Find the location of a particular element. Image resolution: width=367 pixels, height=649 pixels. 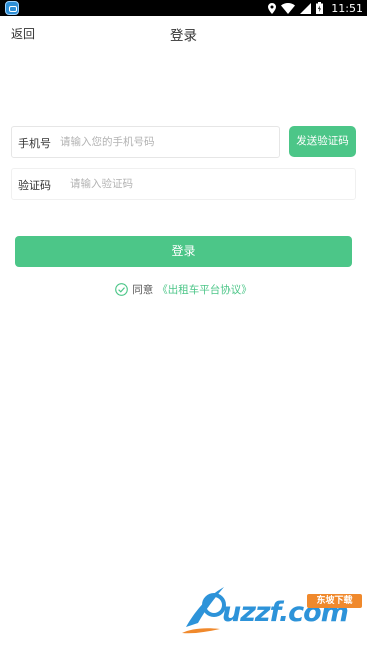

phone-label: 手机号 is located at coordinates (34, 143).